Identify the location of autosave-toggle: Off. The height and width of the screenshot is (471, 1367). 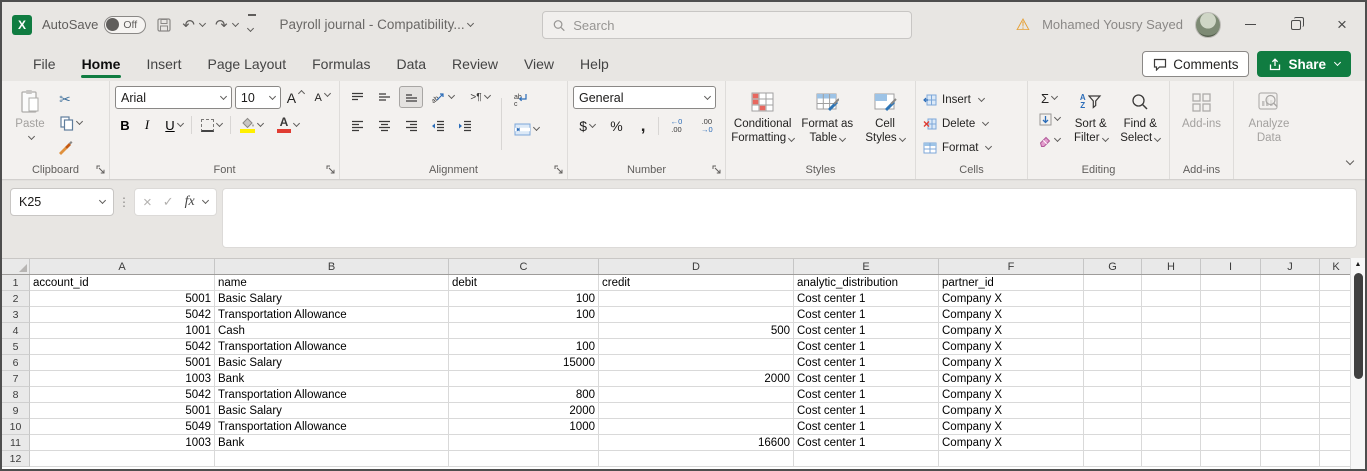
(125, 24).